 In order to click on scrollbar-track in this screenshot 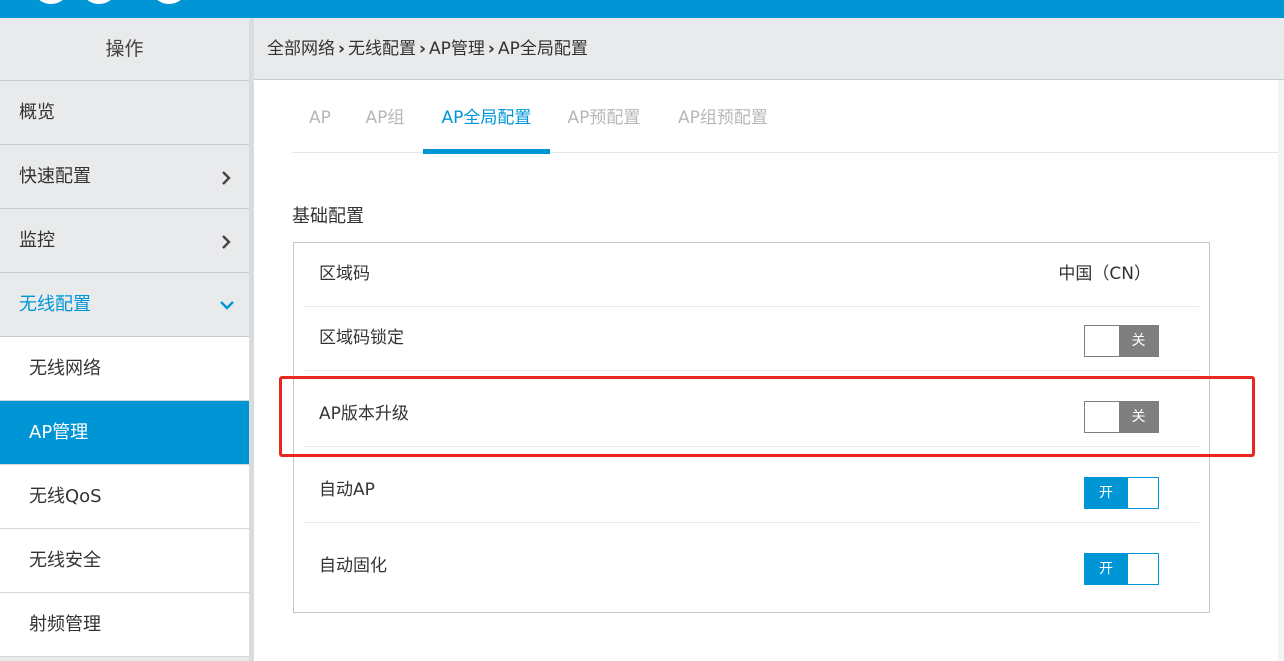, I will do `click(1281, 370)`.